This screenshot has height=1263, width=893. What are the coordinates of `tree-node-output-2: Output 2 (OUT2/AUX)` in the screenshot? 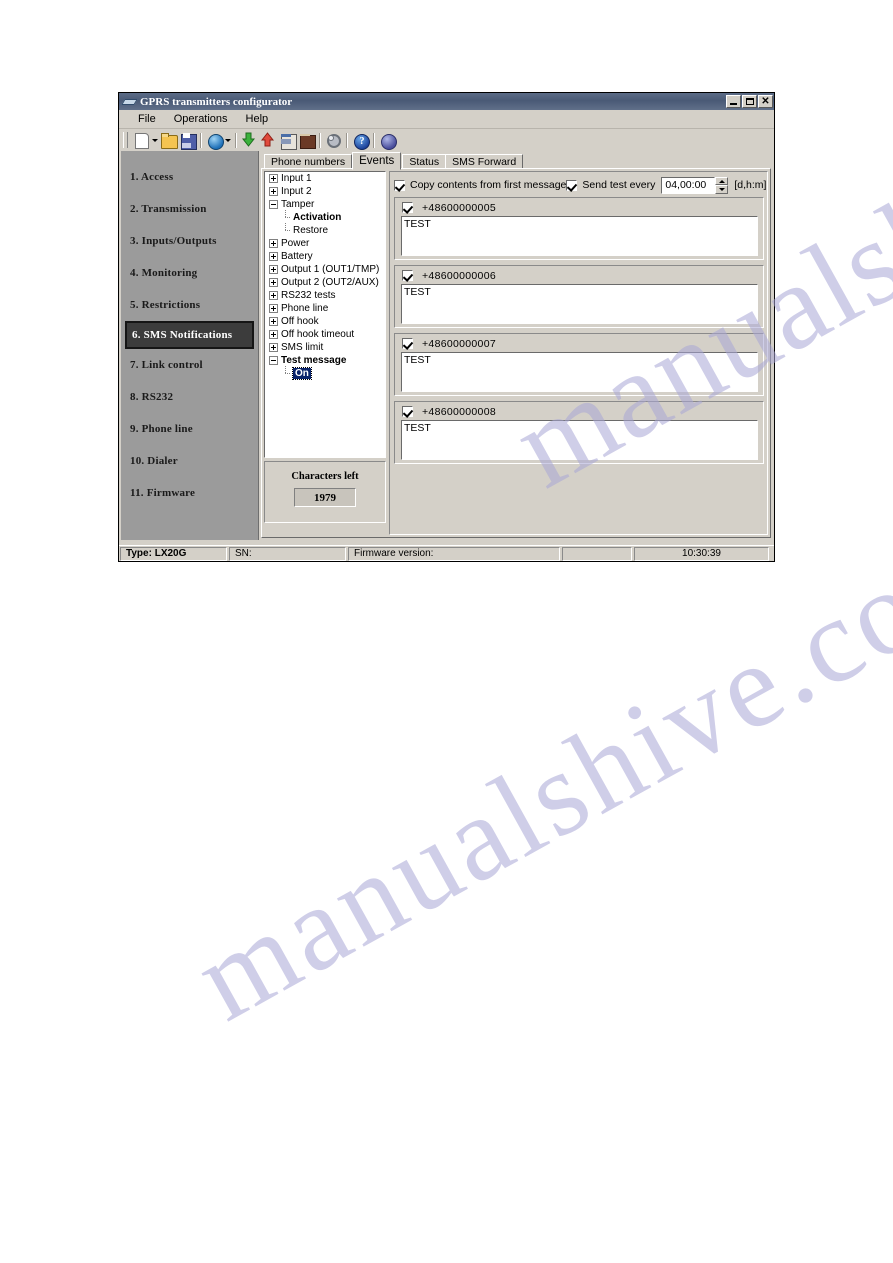 It's located at (325, 282).